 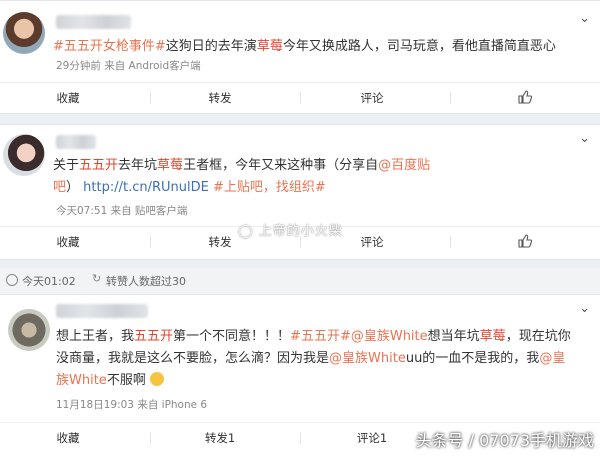 I want to click on bar-status: 转赞人数超过30, so click(x=146, y=281).